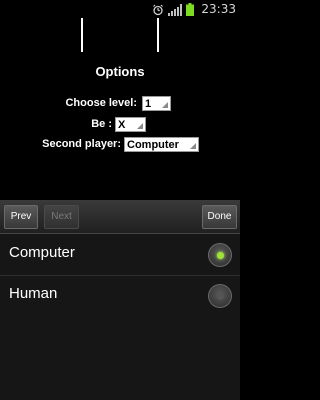  Describe the element at coordinates (120, 71) in the screenshot. I see `options-title: Options` at that location.